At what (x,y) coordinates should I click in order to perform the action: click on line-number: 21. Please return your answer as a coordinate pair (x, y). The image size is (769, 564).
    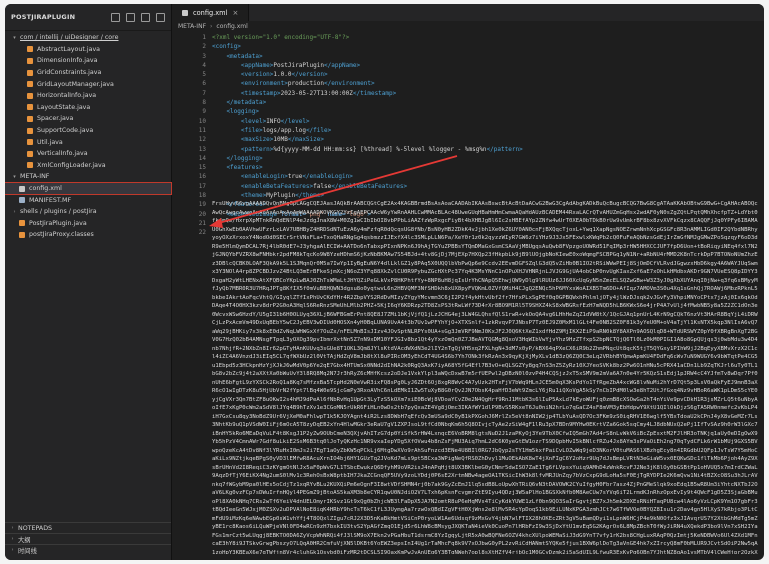
    Looking at the image, I should click on (202, 223).